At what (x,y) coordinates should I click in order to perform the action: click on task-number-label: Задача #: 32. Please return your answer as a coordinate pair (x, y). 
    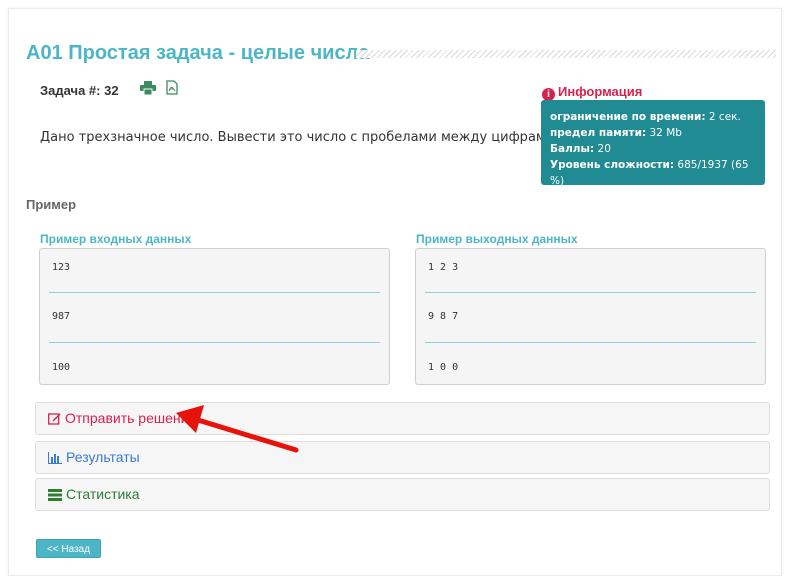
    Looking at the image, I should click on (79, 90).